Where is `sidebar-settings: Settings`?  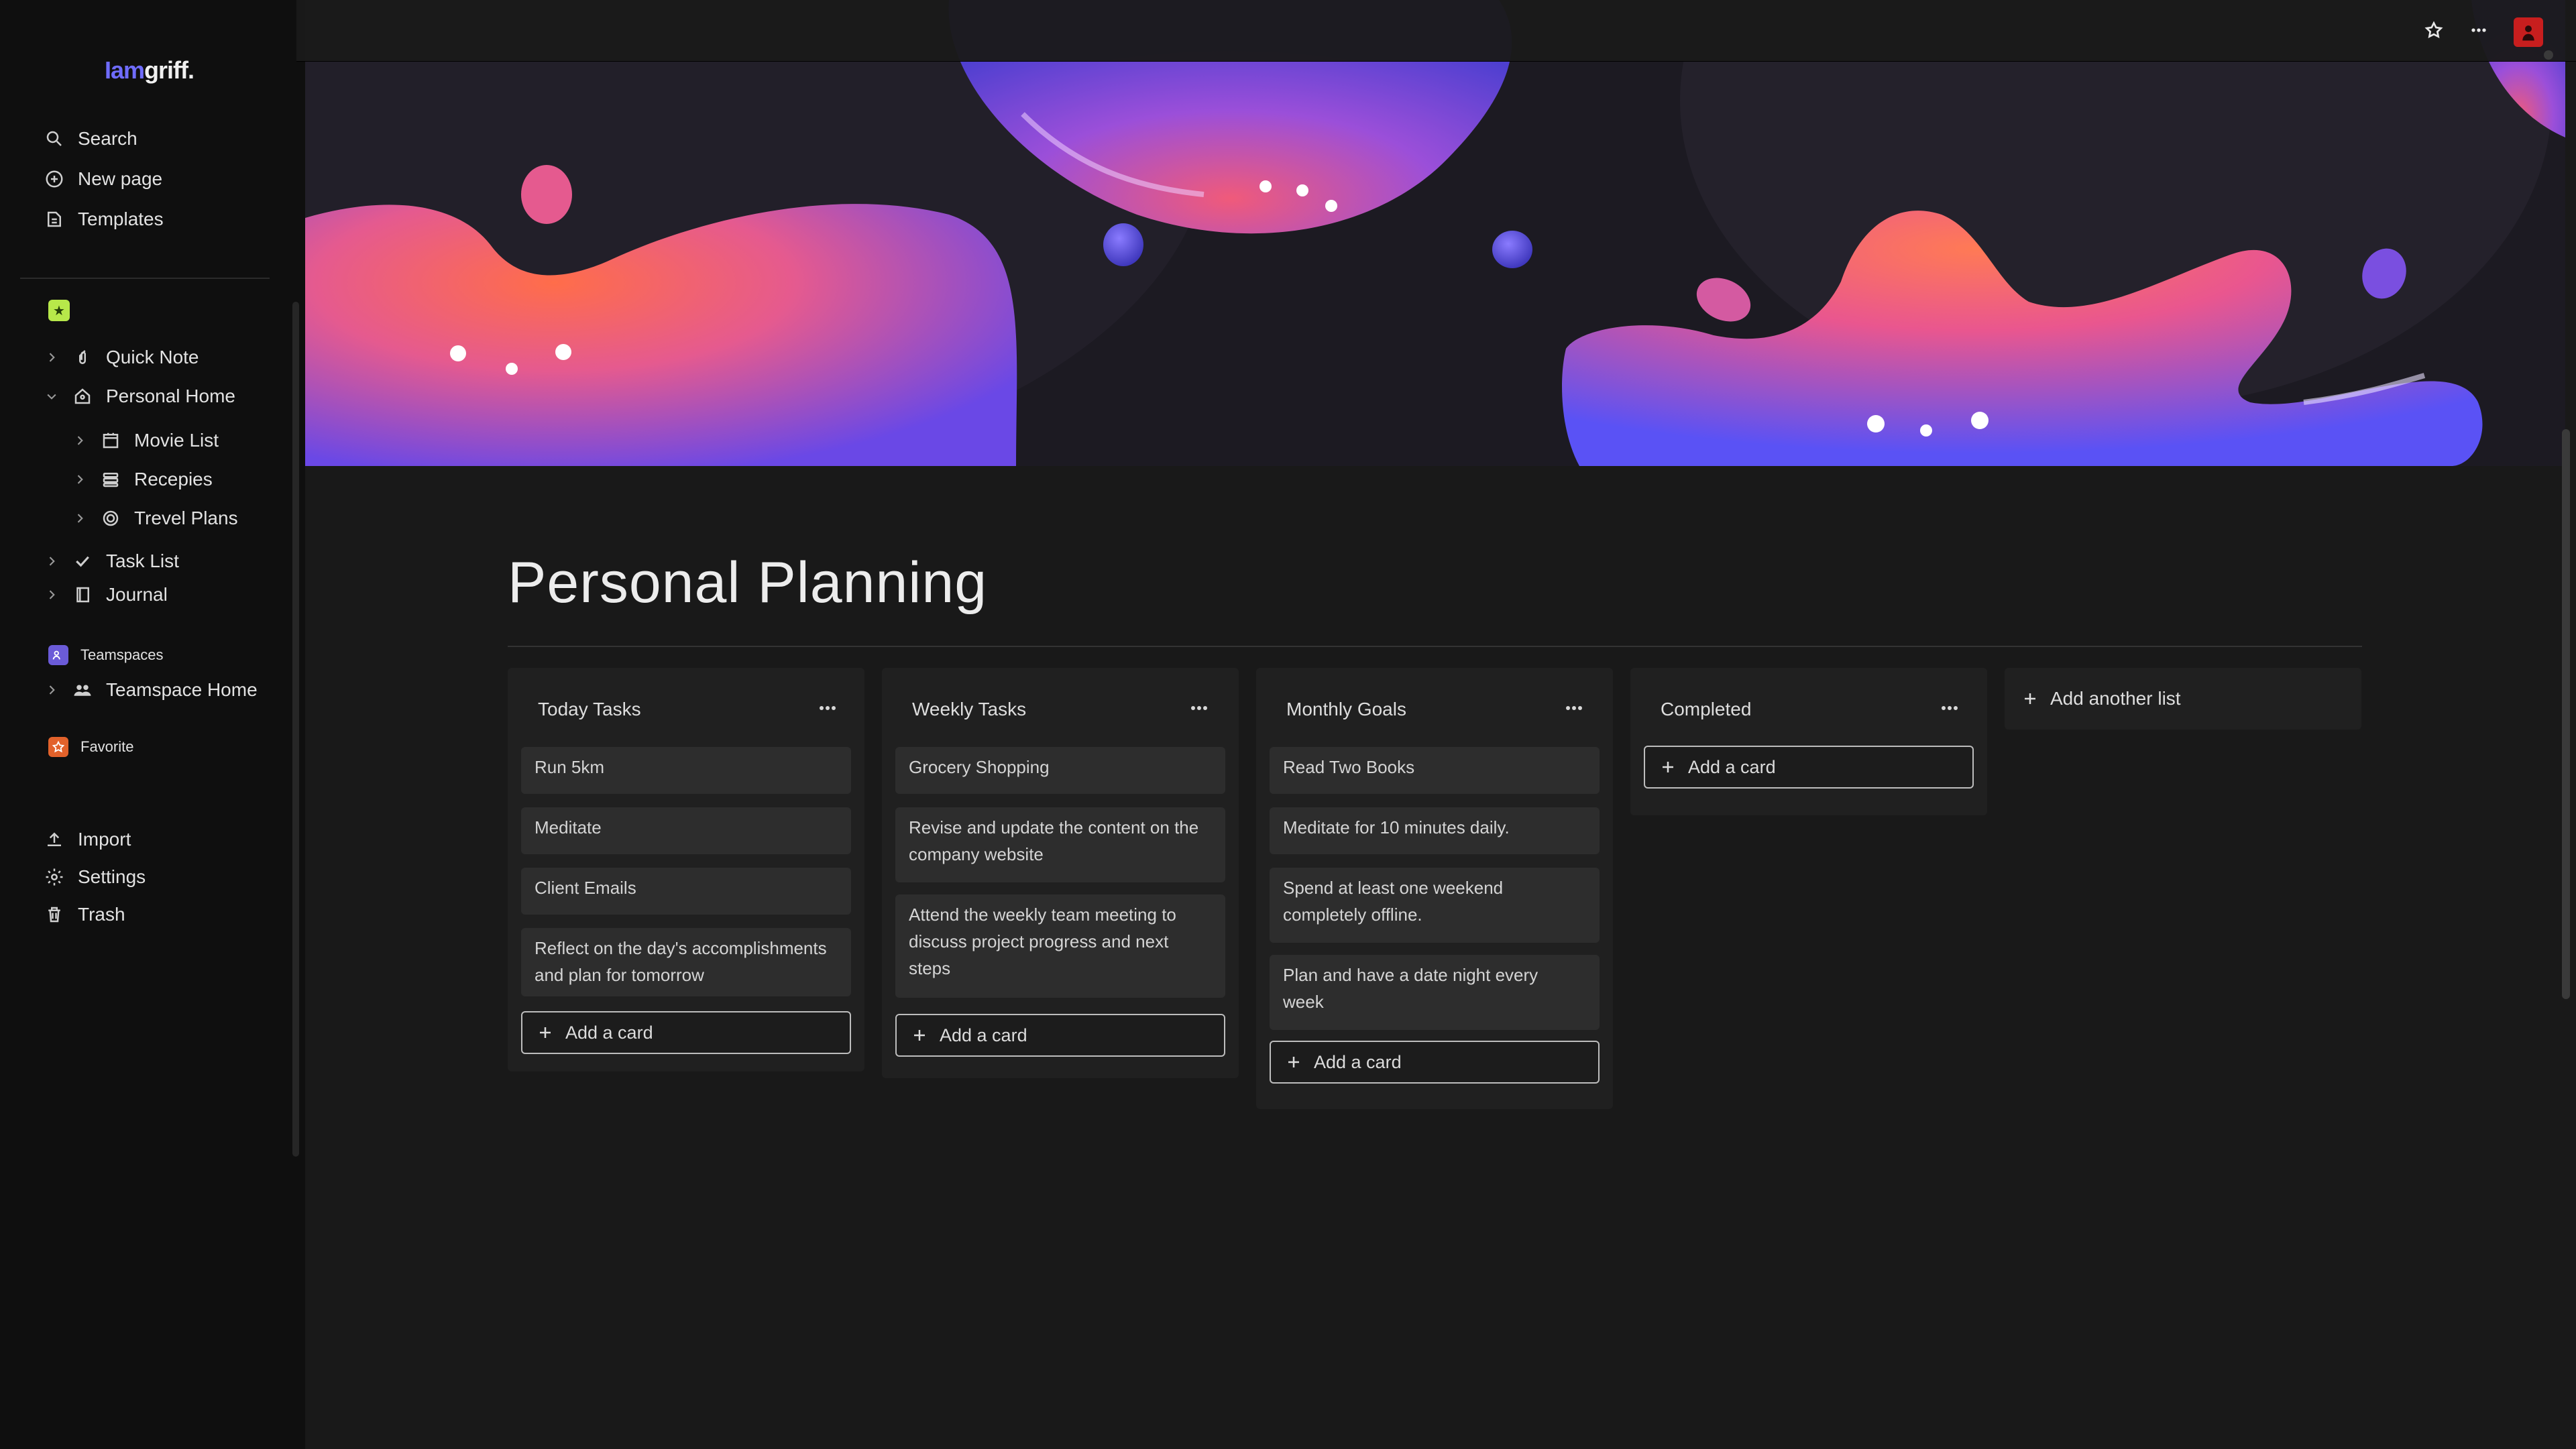
sidebar-settings: Settings is located at coordinates (94, 877).